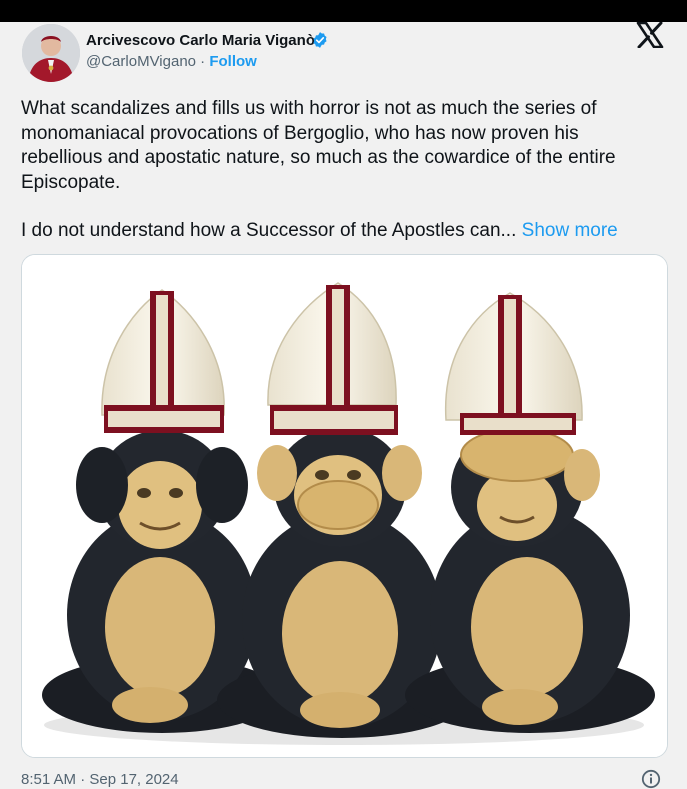 The width and height of the screenshot is (687, 789). Describe the element at coordinates (141, 61) in the screenshot. I see `author-handle: @CarloMVigano` at that location.